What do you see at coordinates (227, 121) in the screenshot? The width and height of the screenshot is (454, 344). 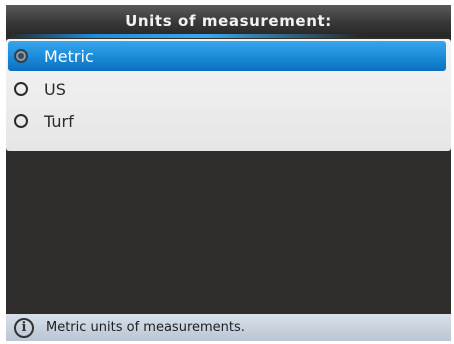 I see `option-turf: Turf` at bounding box center [227, 121].